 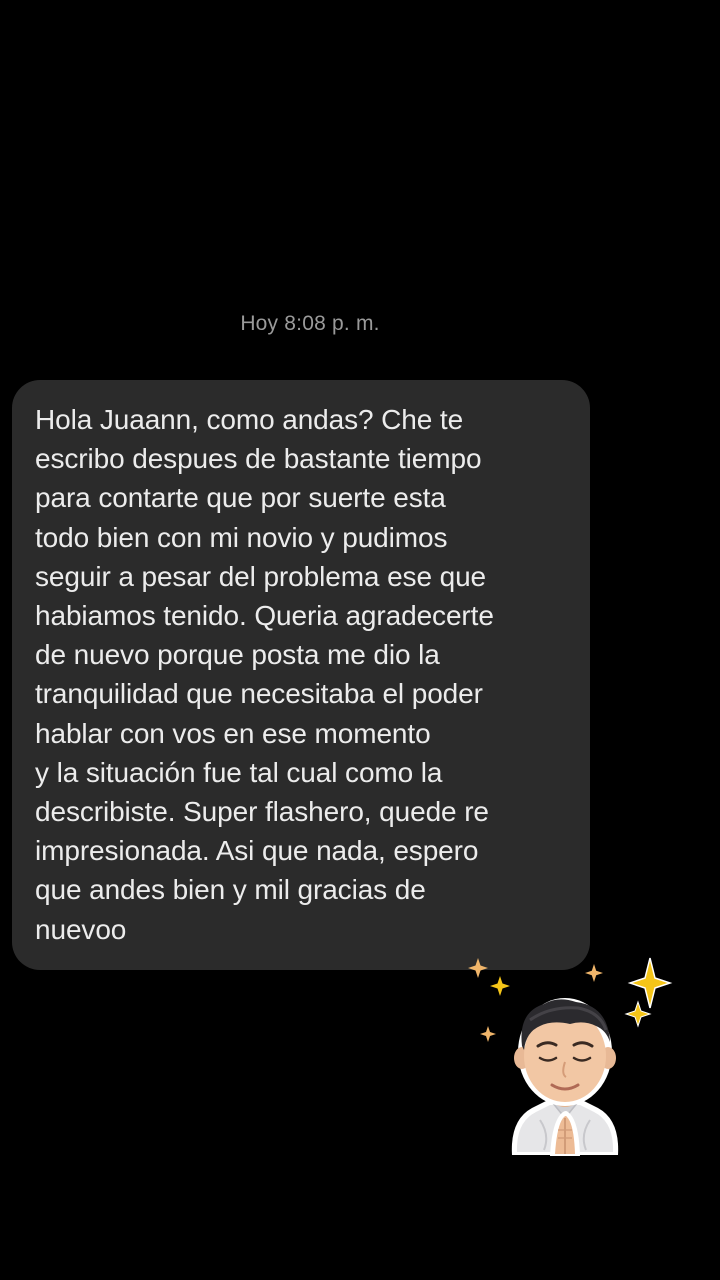 I want to click on message-timestamp: Hoy 8:08 p. m., so click(x=310, y=323).